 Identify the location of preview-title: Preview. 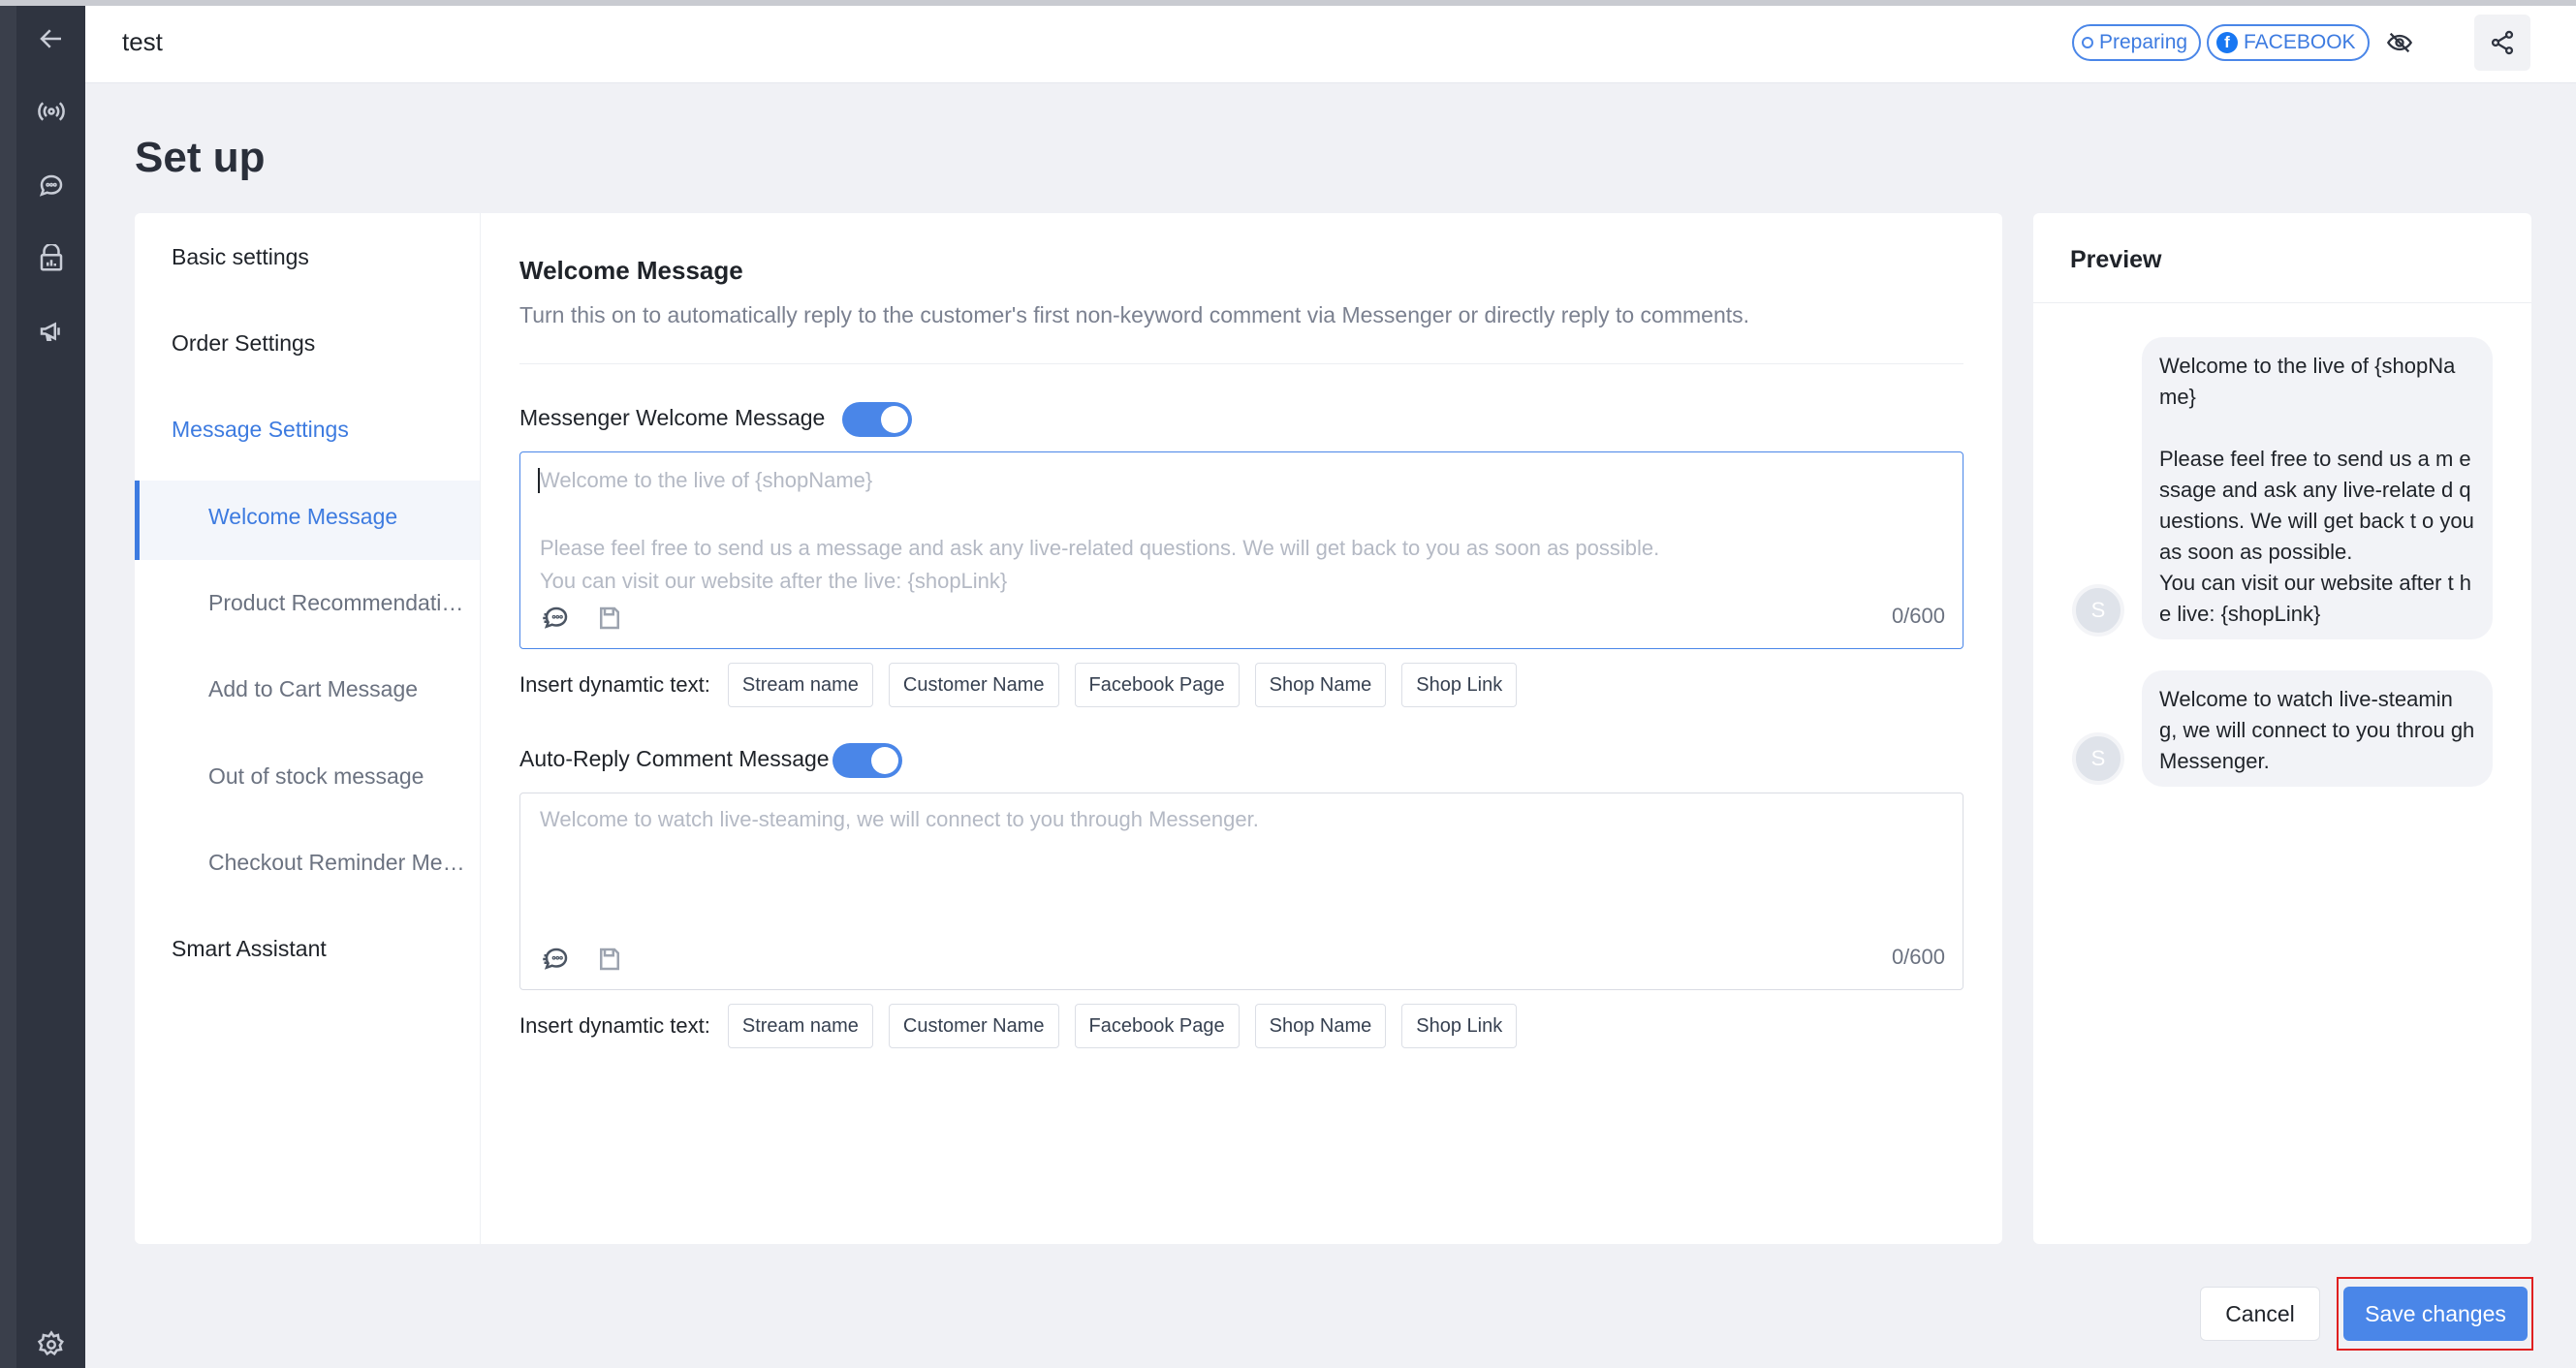
(2116, 259).